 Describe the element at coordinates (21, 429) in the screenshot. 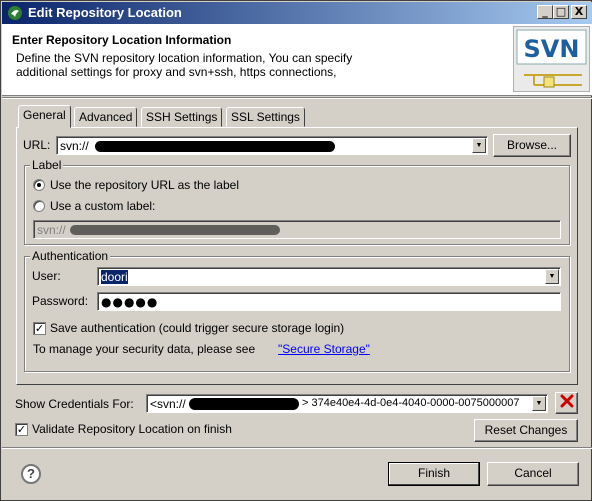

I see `validate-checkbox: ✓` at that location.